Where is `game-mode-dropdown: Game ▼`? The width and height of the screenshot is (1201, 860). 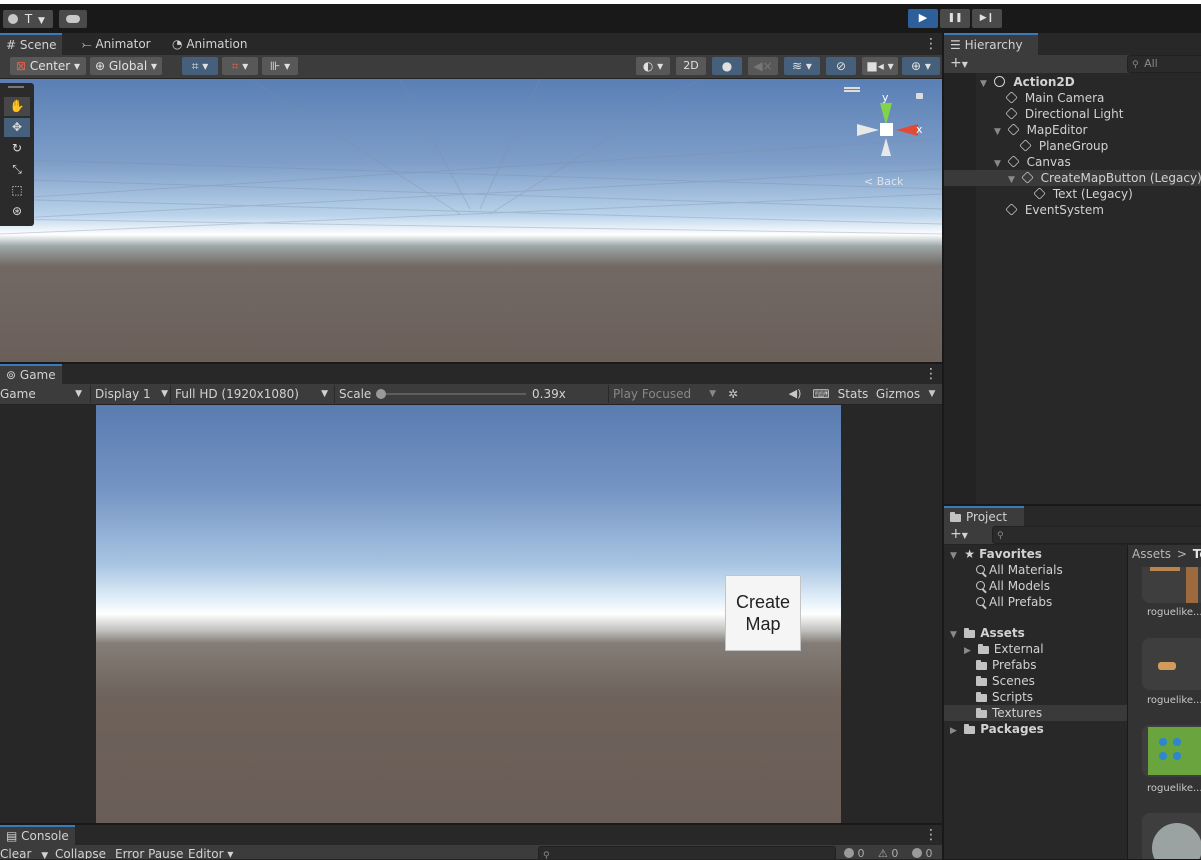
game-mode-dropdown: Game ▼ is located at coordinates (42, 394).